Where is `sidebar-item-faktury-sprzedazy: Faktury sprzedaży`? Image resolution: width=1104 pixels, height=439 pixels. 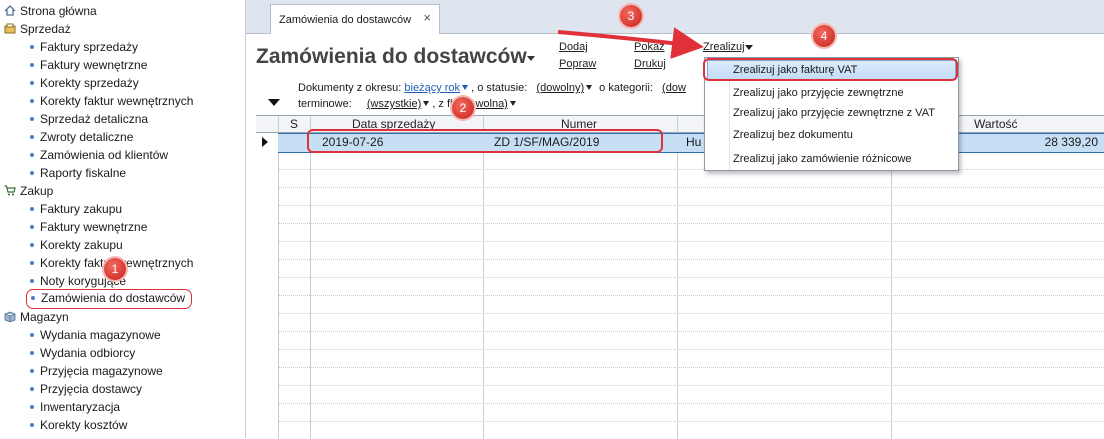
sidebar-item-faktury-sprzedazy: Faktury sprzedaży is located at coordinates (84, 47).